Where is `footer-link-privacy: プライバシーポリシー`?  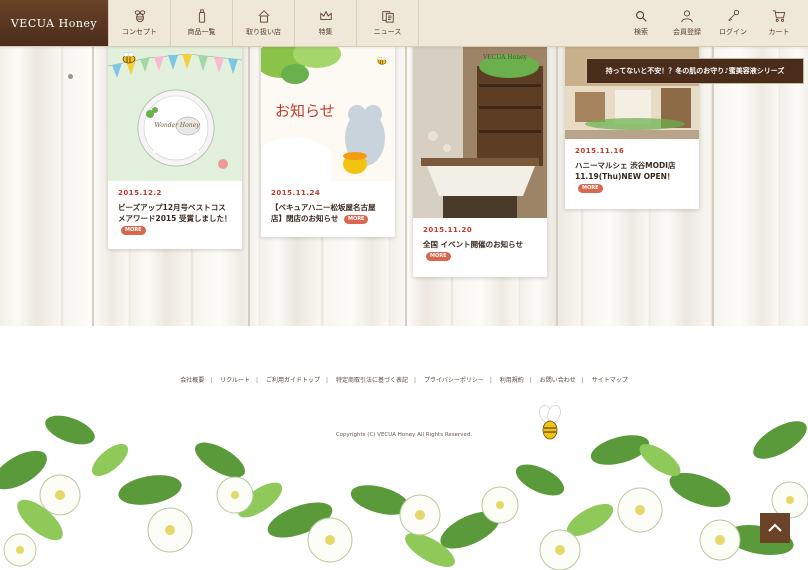
footer-link-privacy: プライバシーポリシー is located at coordinates (454, 380).